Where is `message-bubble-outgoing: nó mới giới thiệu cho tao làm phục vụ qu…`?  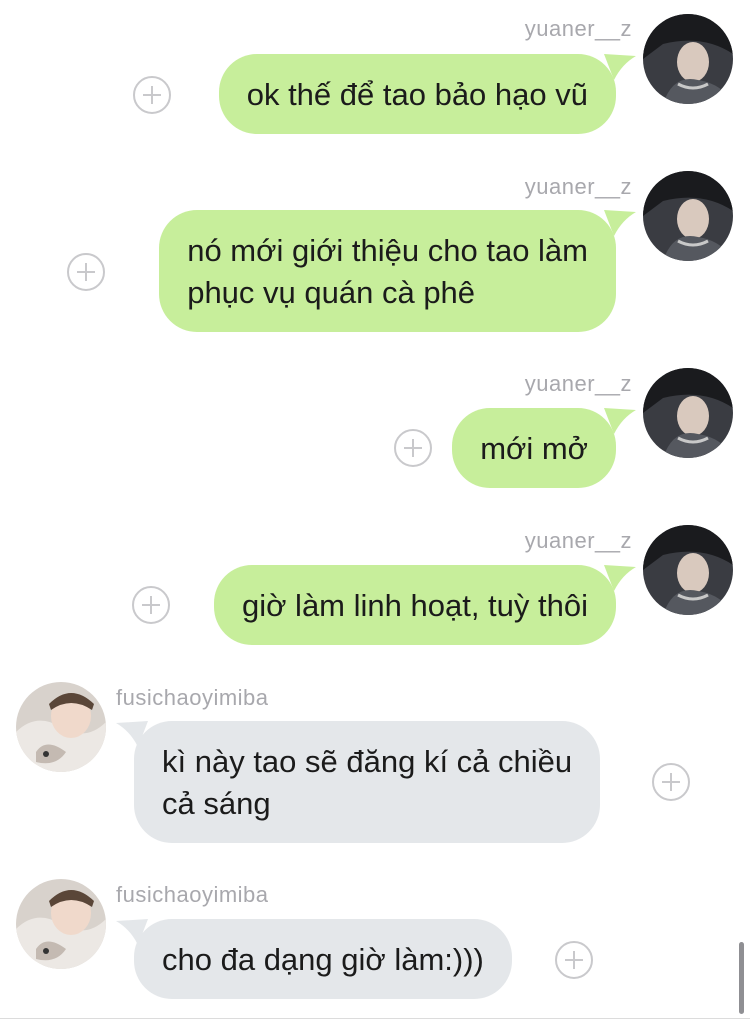
message-bubble-outgoing: nó mới giới thiệu cho tao làm phục vụ qu… is located at coordinates (387, 271).